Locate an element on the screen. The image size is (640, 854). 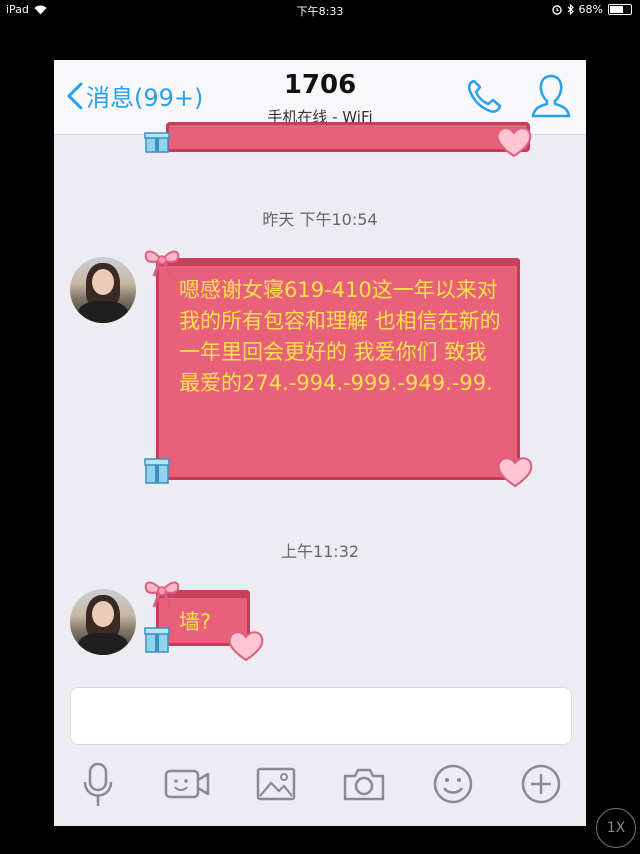
emoji-icon is located at coordinates (453, 784).